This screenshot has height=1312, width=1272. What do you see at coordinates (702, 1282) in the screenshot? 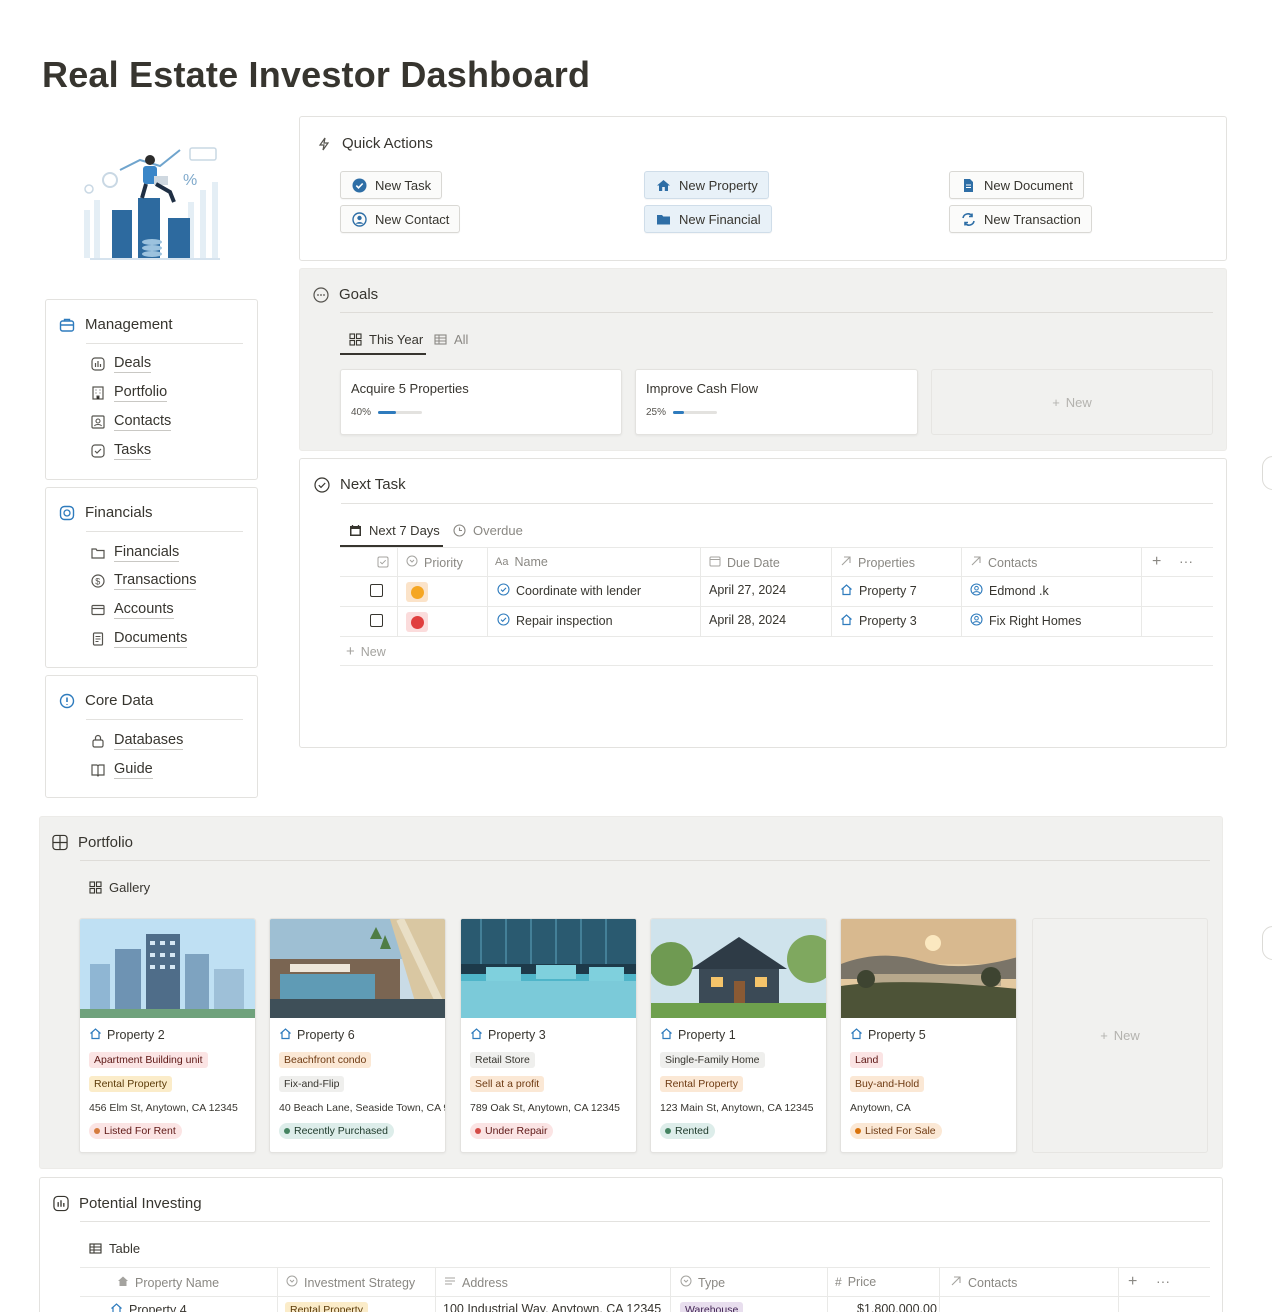
I see `column-header-type: Type` at bounding box center [702, 1282].